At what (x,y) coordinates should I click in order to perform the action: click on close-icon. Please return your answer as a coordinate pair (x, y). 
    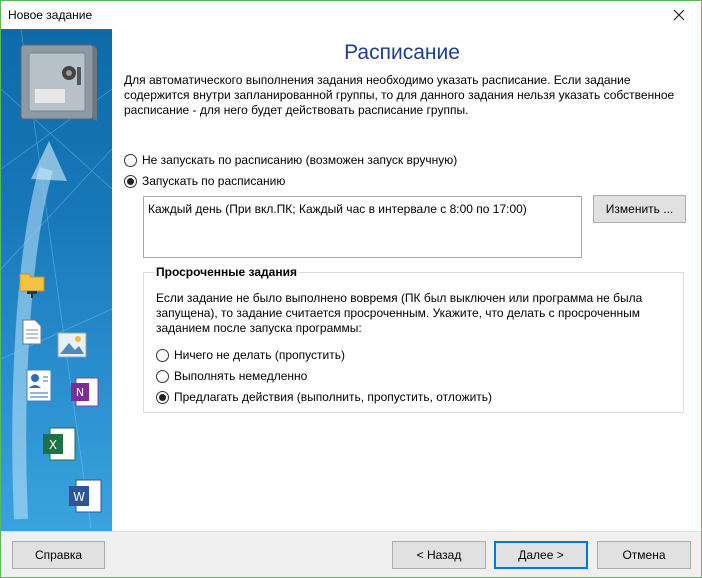
    Looking at the image, I should click on (678, 15).